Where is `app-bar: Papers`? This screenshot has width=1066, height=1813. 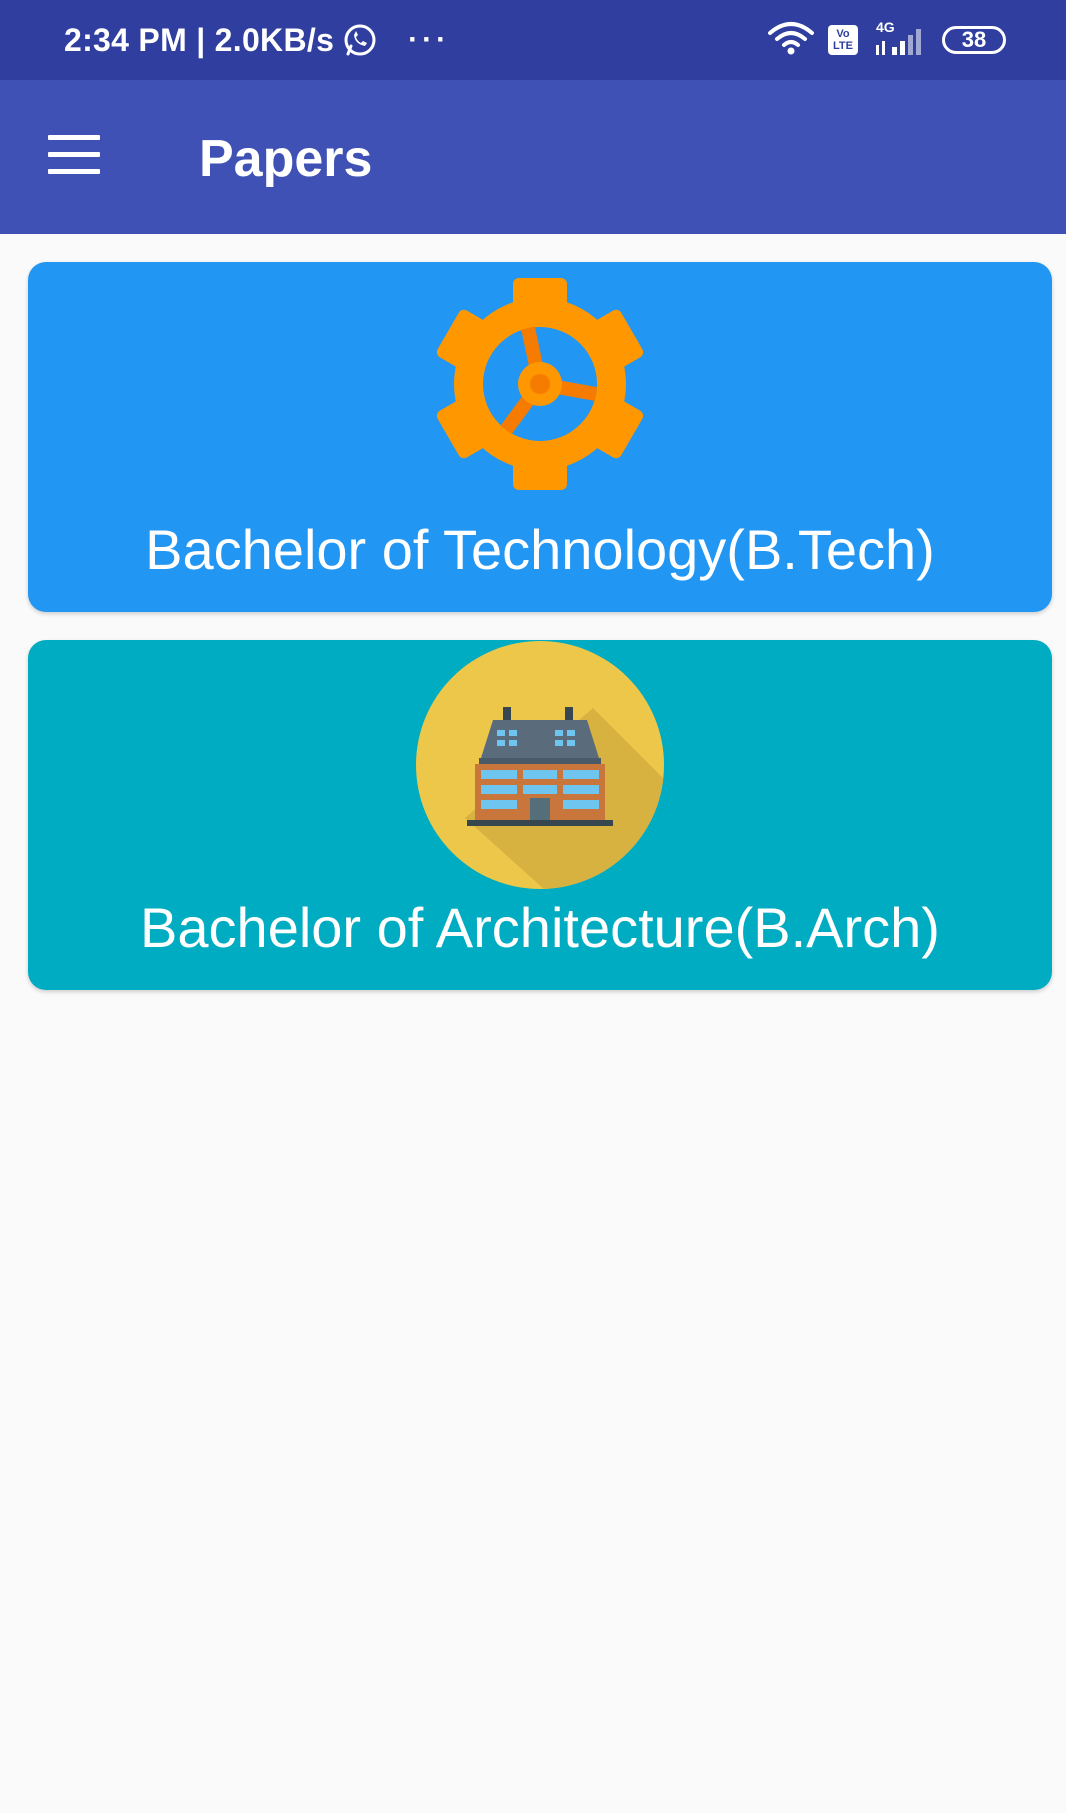
app-bar: Papers is located at coordinates (533, 157).